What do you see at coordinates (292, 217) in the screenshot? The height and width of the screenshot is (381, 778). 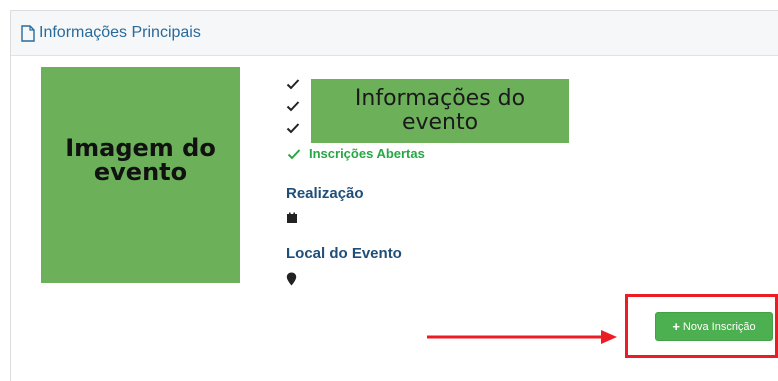 I see `calendar-icon` at bounding box center [292, 217].